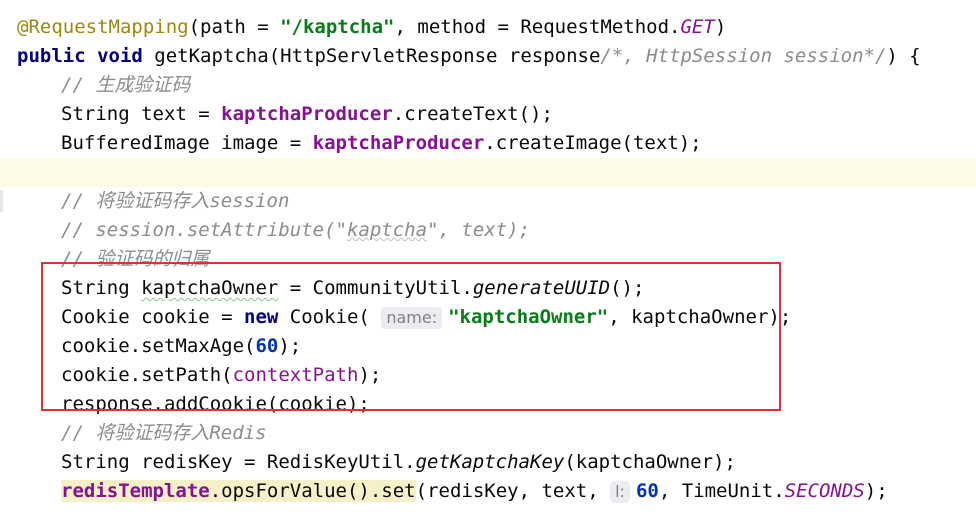 The image size is (976, 518). Describe the element at coordinates (721, 491) in the screenshot. I see `code-token: , TimeUnit.` at that location.